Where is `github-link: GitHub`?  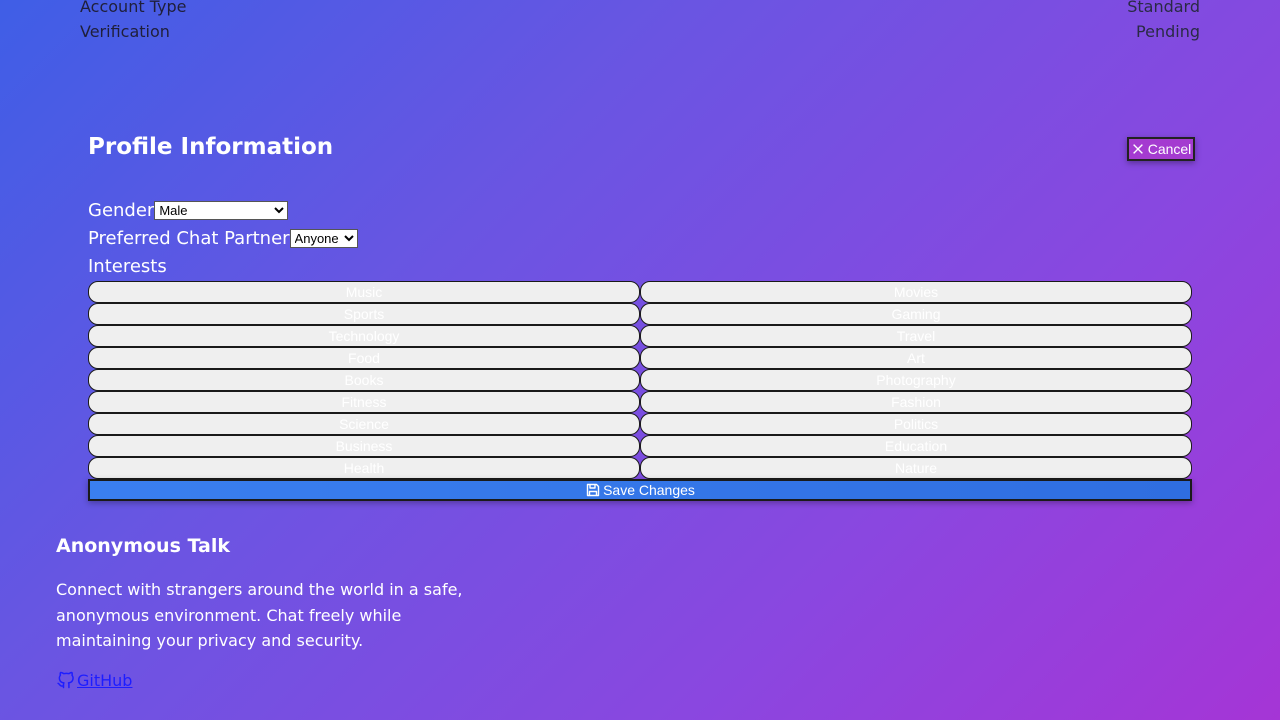 github-link: GitHub is located at coordinates (94, 680).